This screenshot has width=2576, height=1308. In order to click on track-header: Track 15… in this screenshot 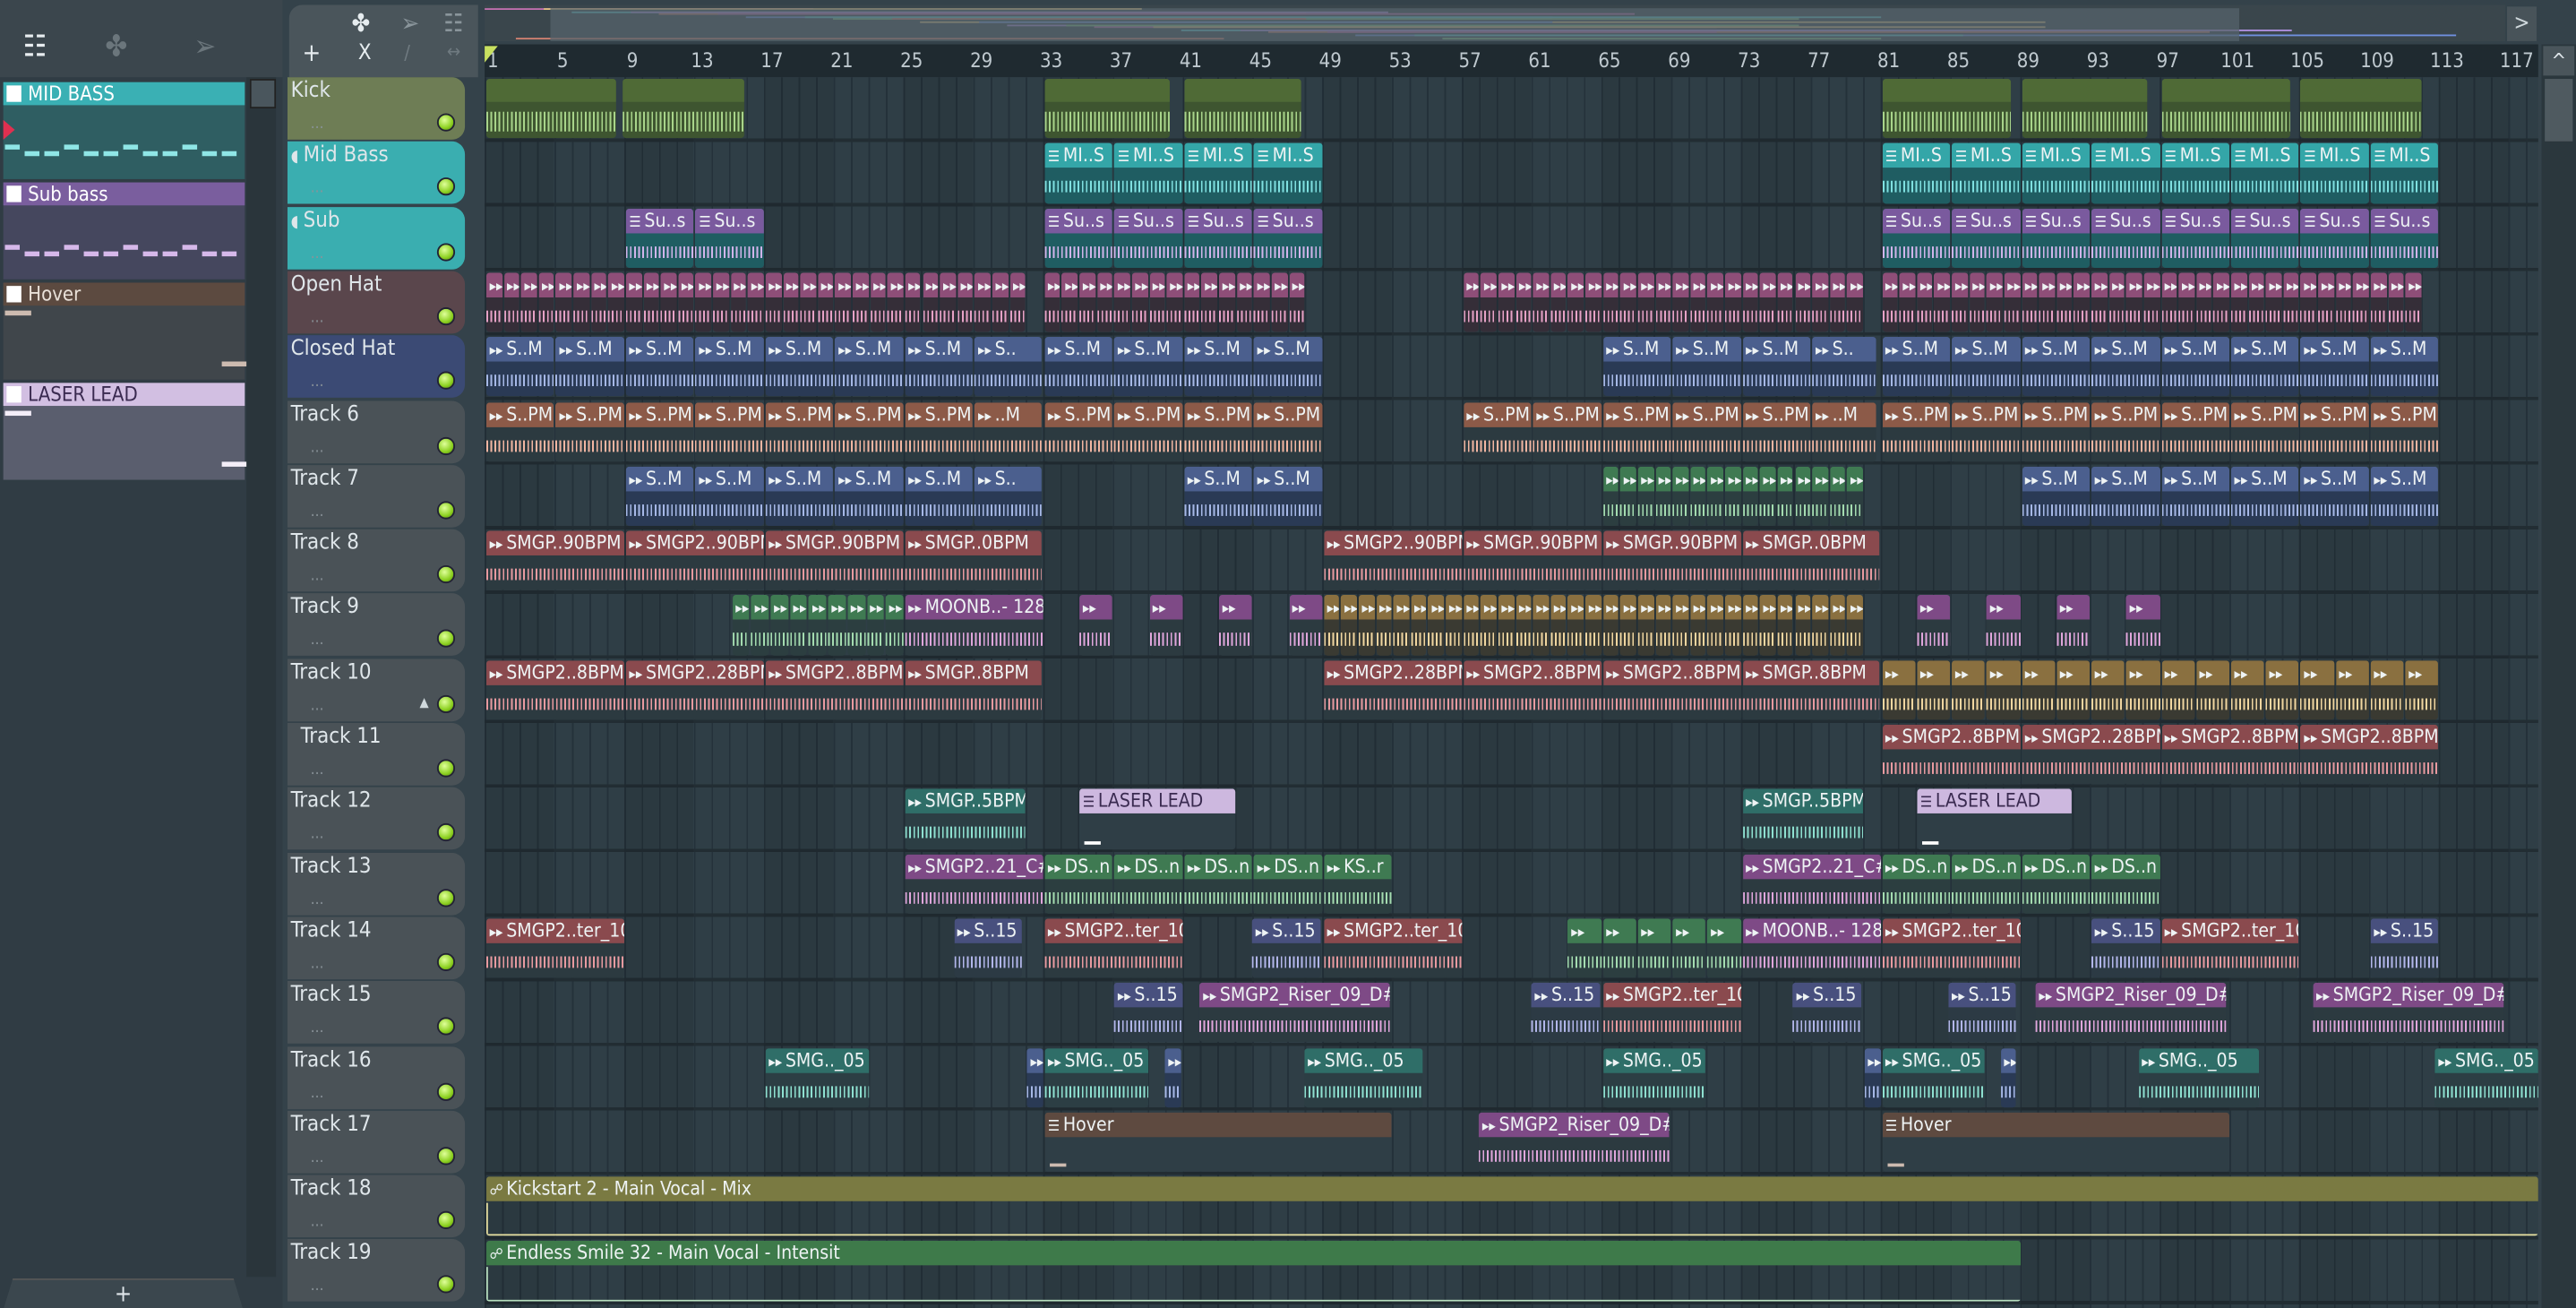, I will do `click(376, 1013)`.